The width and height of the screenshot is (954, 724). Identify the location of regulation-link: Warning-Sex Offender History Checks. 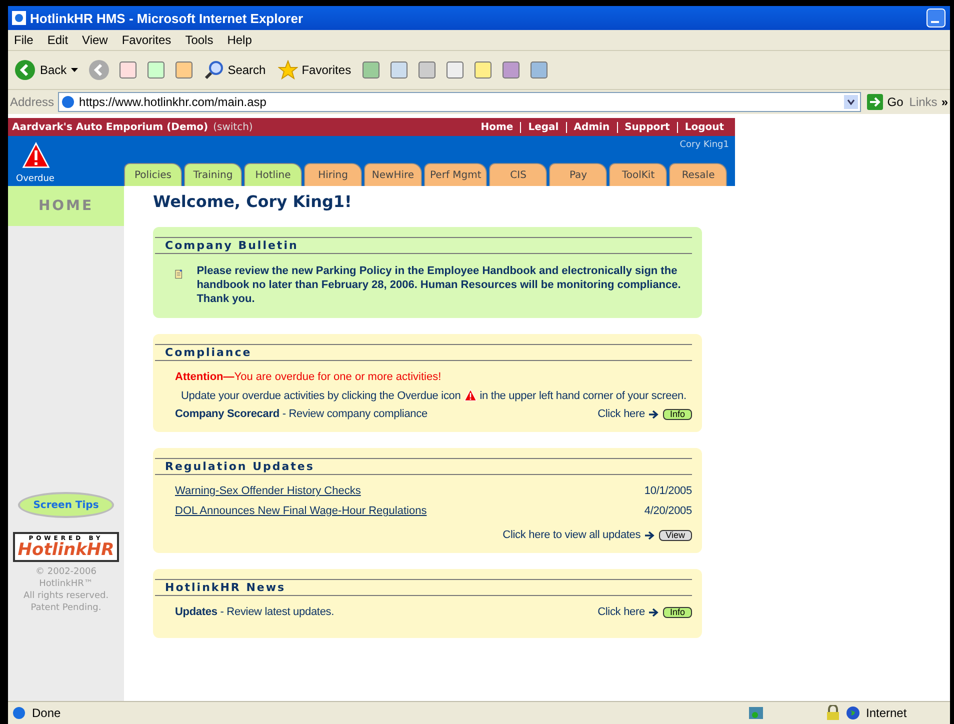
(268, 491).